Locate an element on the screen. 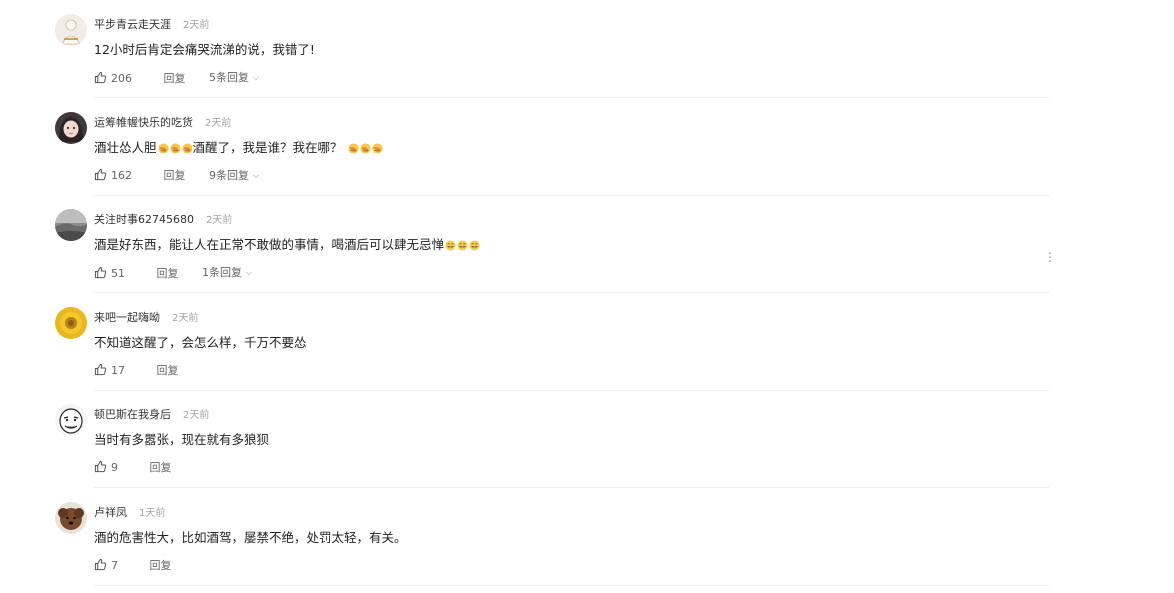 Image resolution: width=1174 pixels, height=593 pixels. comment-text: 酒是好东西，能让人在正常不敢做的事情，喝酒后可以肆无忌惮 is located at coordinates (287, 245).